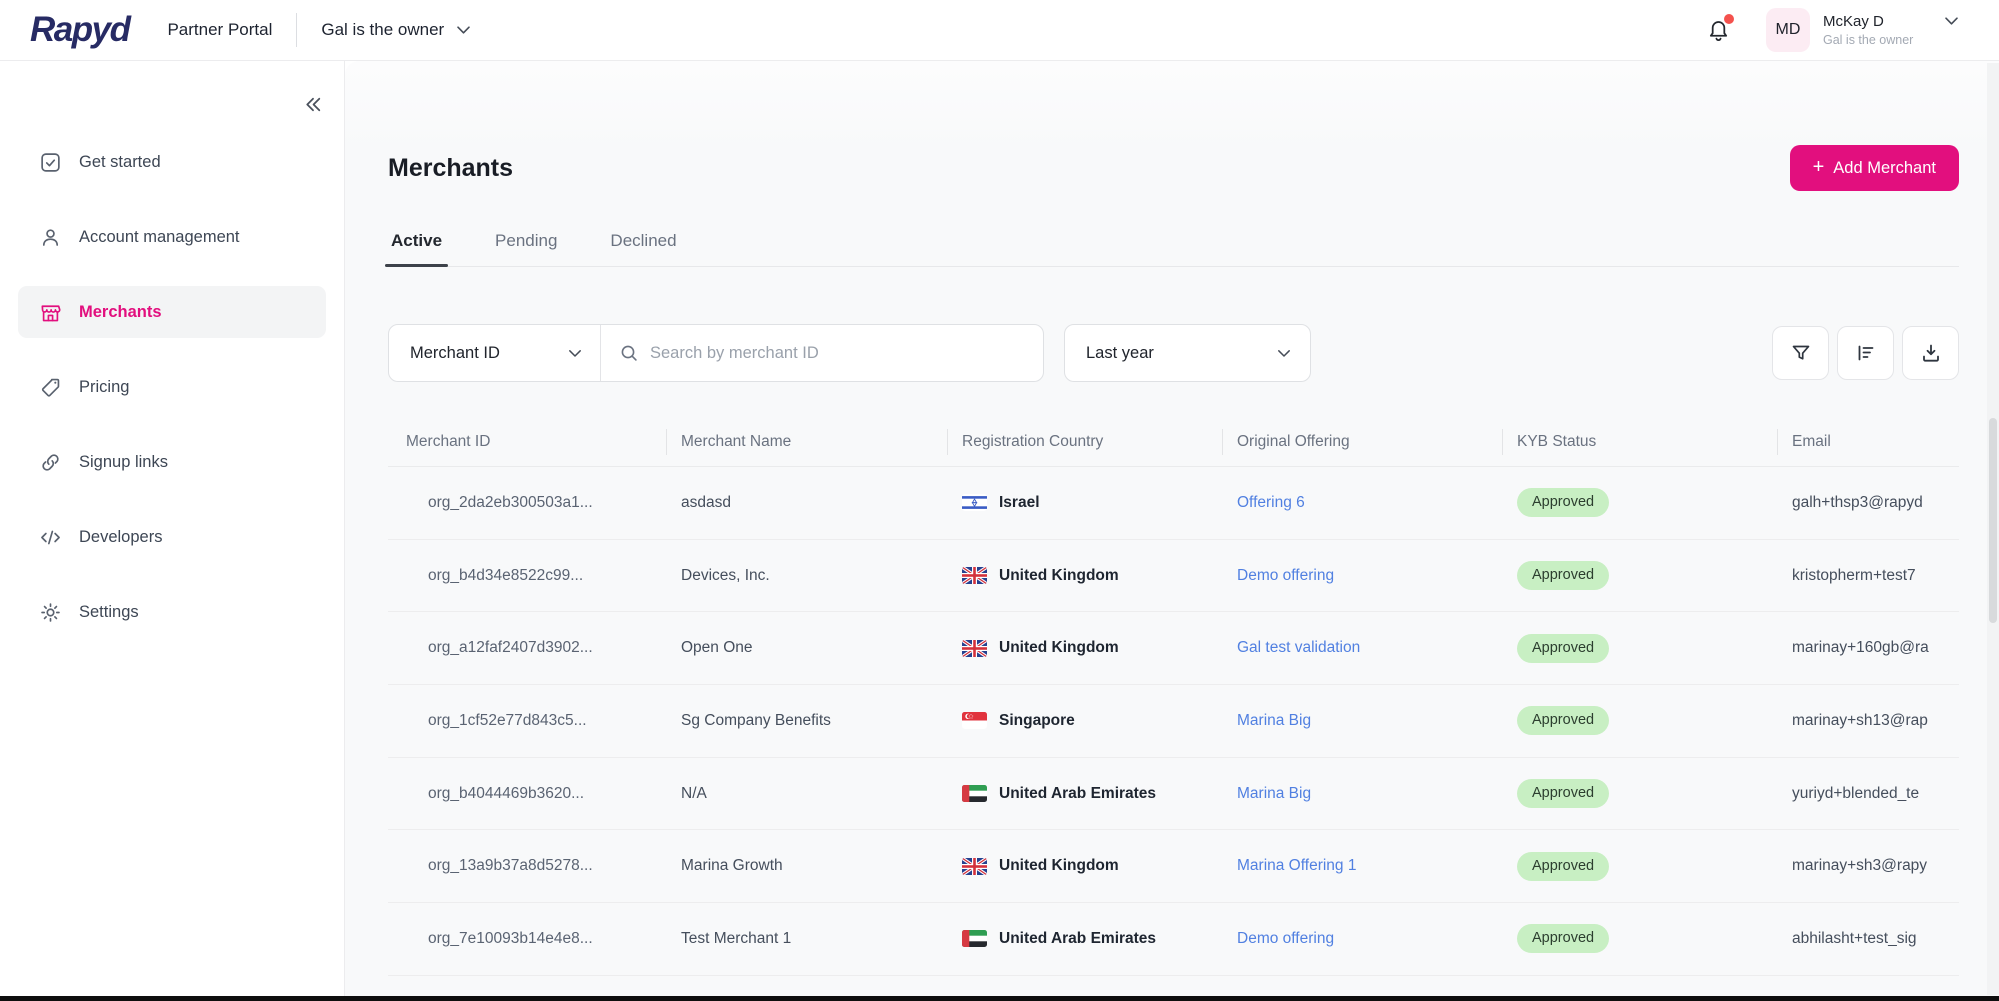 The image size is (1999, 1001). I want to click on sort-button, so click(1865, 353).